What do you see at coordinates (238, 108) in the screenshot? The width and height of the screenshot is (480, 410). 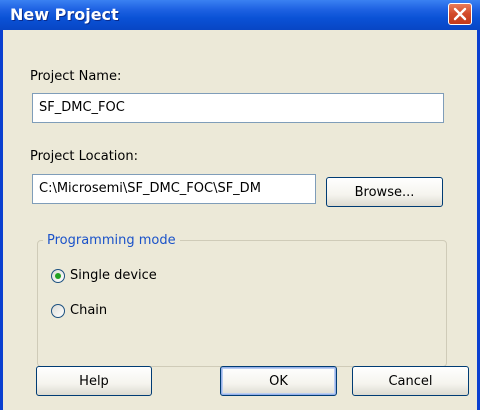 I see `project-name-field: SF_DMC_FOC` at bounding box center [238, 108].